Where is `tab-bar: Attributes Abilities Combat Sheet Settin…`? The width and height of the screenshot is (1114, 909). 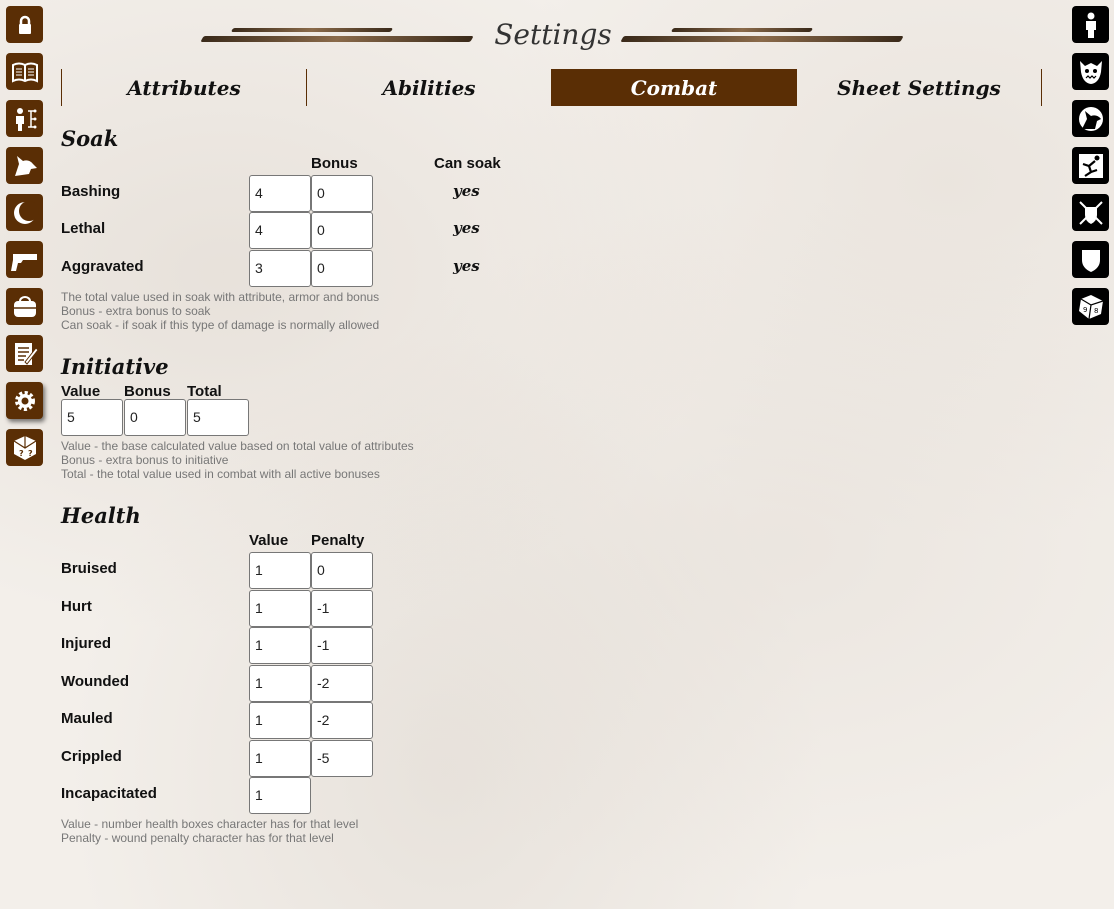
tab-bar: Attributes Abilities Combat Sheet Settin… is located at coordinates (551, 87).